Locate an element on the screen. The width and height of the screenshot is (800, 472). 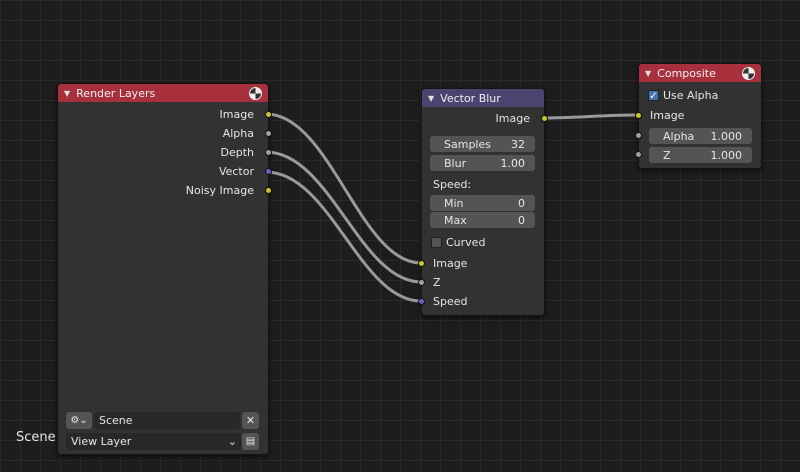
use-alpha-label: Use Alpha is located at coordinates (691, 95).